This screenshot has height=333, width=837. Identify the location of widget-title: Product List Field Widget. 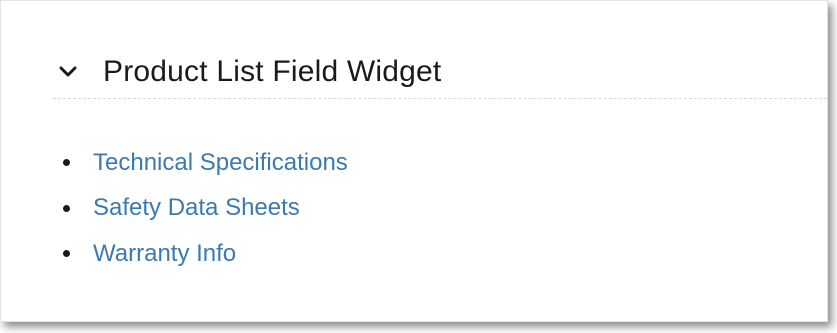
(272, 71).